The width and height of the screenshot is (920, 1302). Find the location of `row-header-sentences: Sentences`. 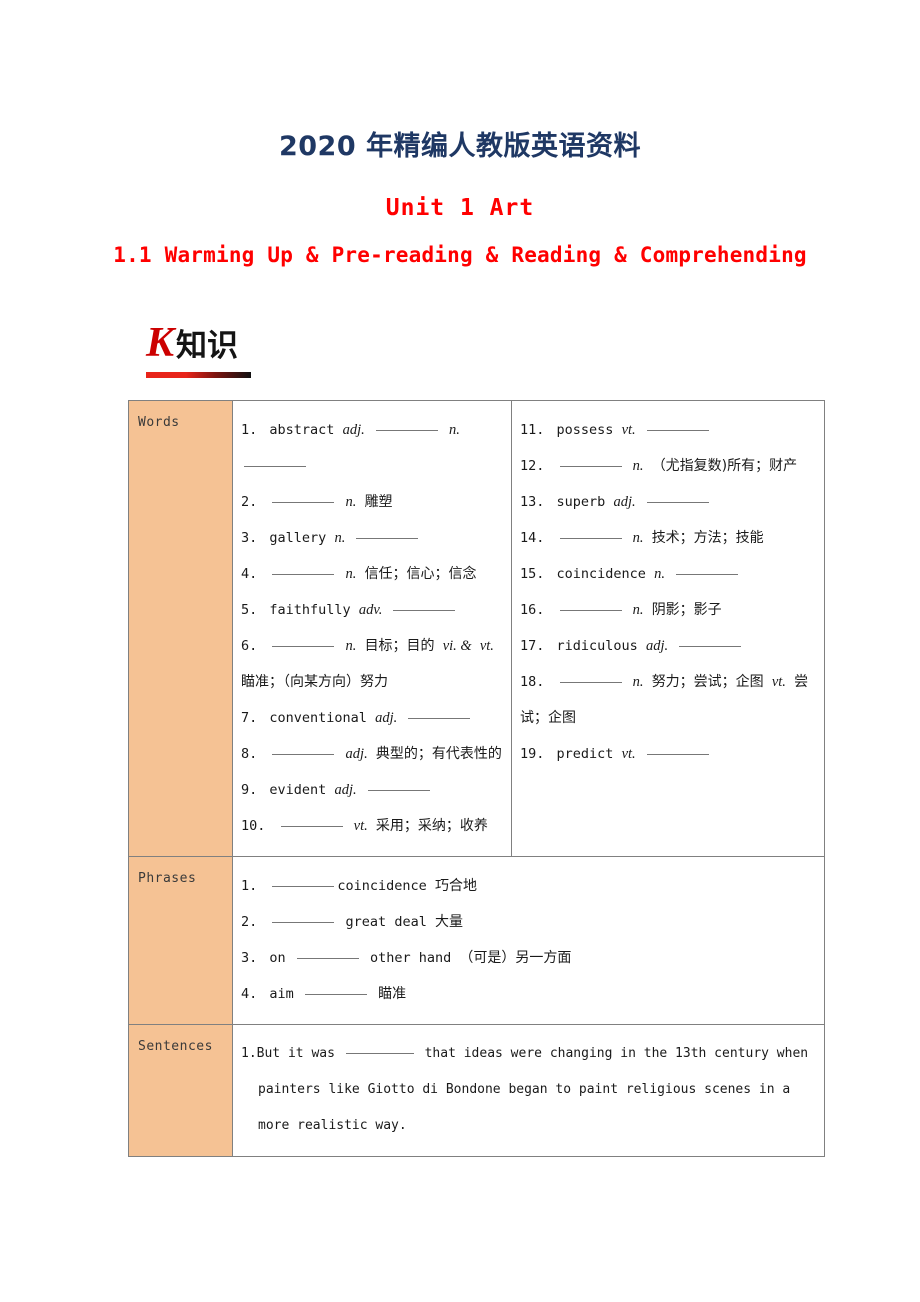

row-header-sentences: Sentences is located at coordinates (180, 1090).